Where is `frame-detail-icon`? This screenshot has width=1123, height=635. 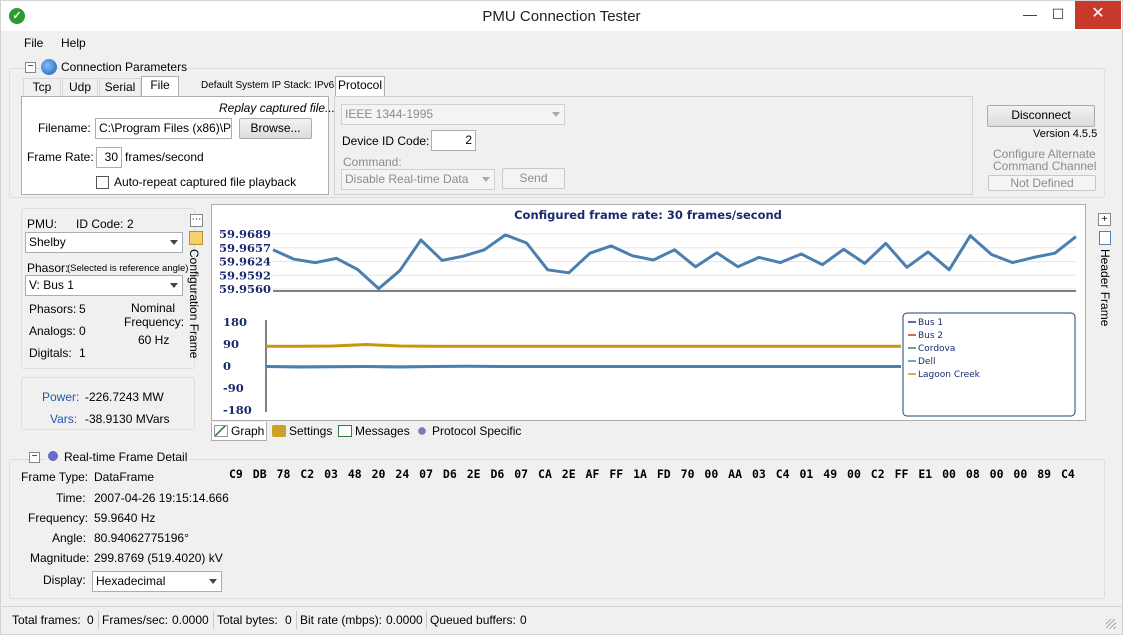 frame-detail-icon is located at coordinates (53, 456).